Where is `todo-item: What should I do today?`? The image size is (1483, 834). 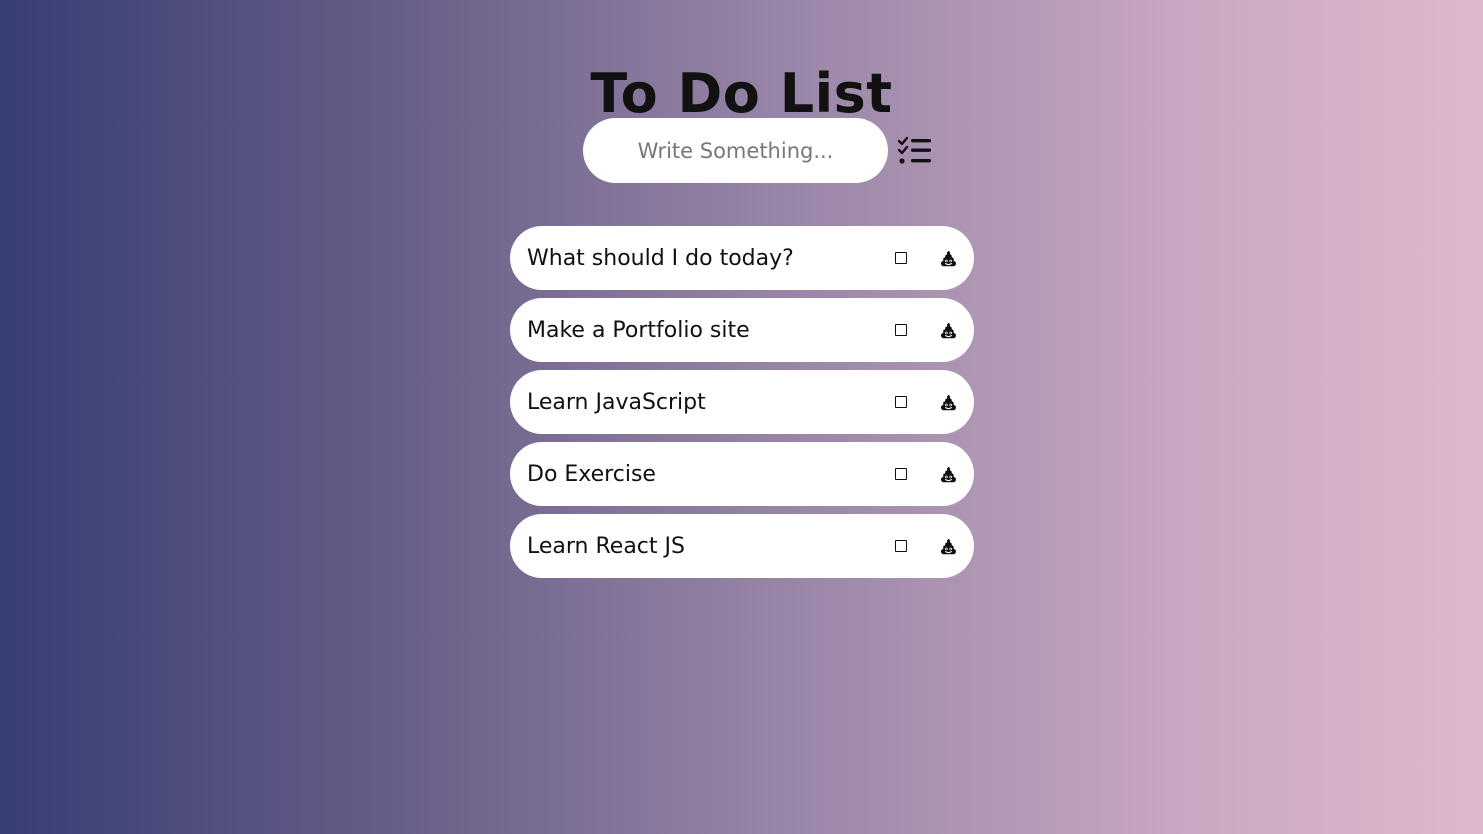 todo-item: What should I do today? is located at coordinates (742, 258).